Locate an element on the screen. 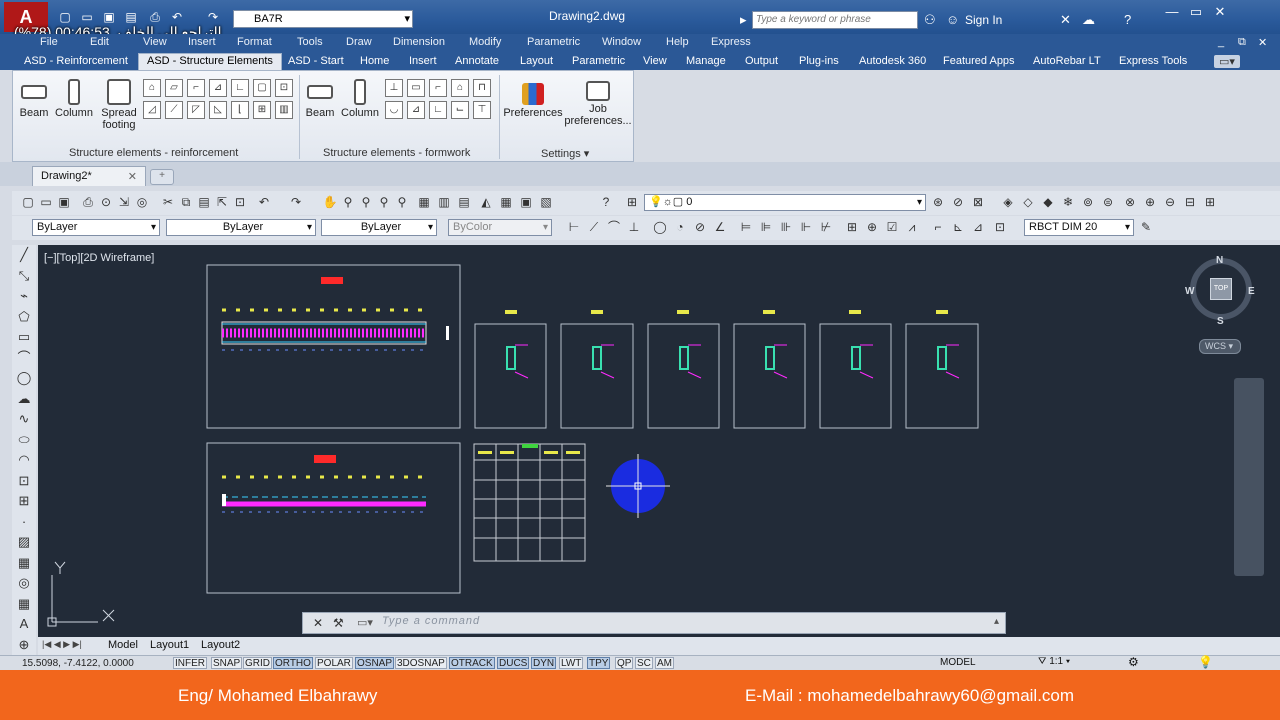 The height and width of the screenshot is (720, 1280). minimize-icon: — is located at coordinates (1172, 11).